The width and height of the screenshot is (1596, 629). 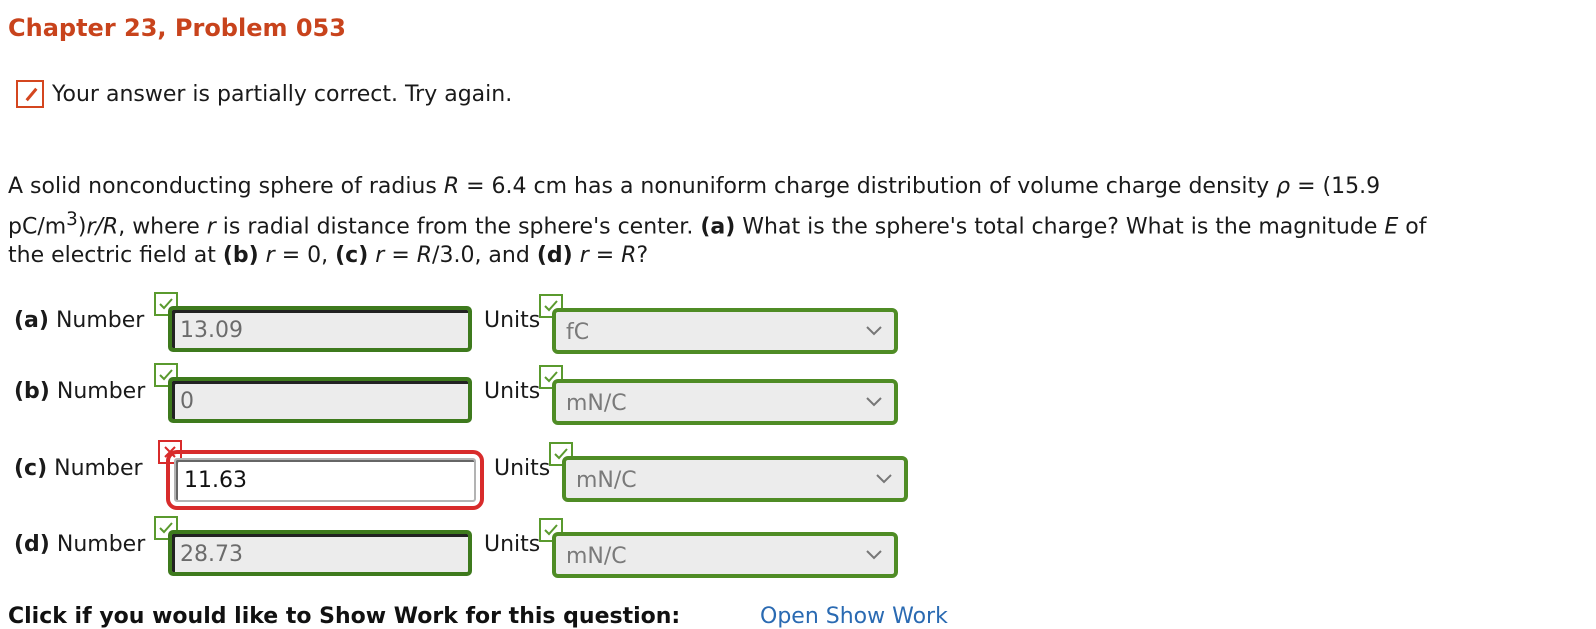 I want to click on number-label-b: (b) Number, so click(x=80, y=391).